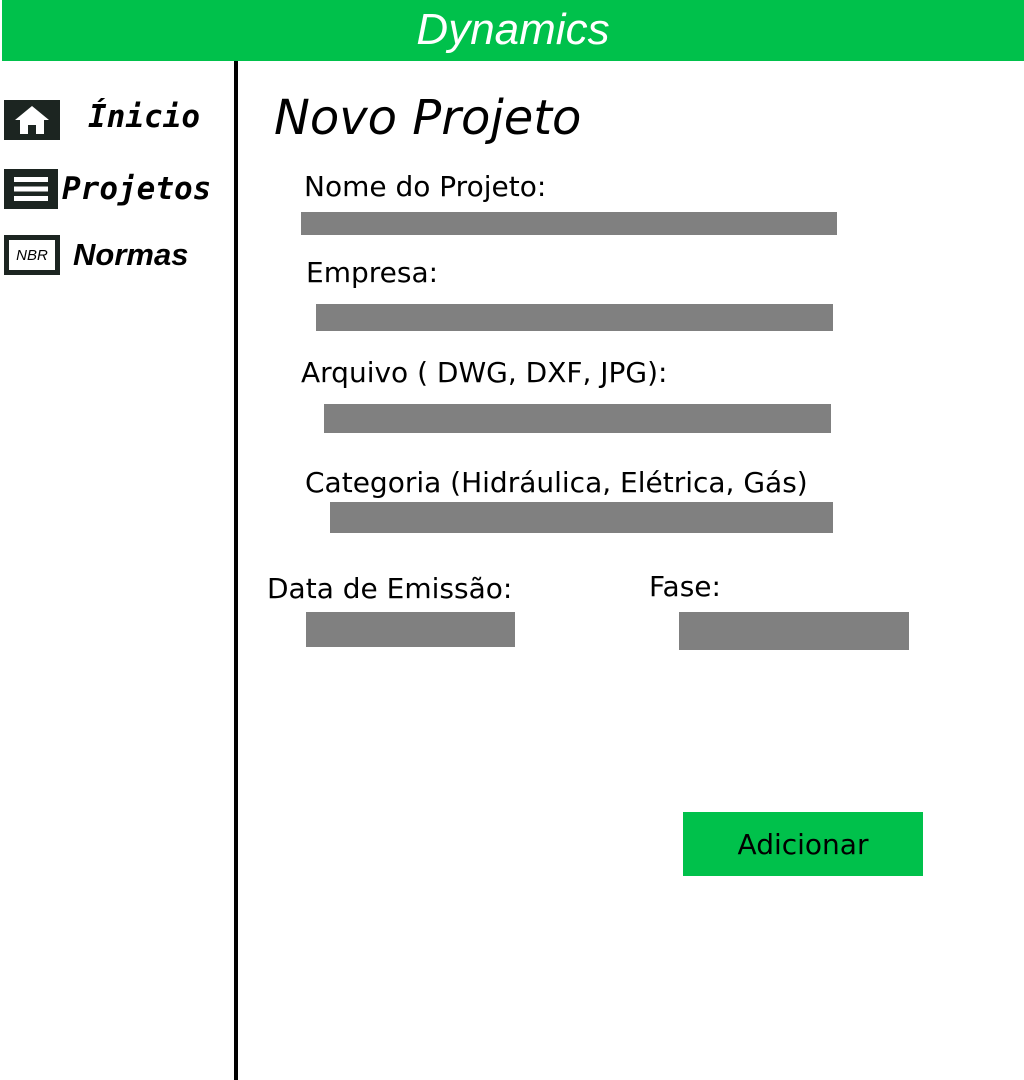  What do you see at coordinates (410, 629) in the screenshot?
I see `issue-date-input` at bounding box center [410, 629].